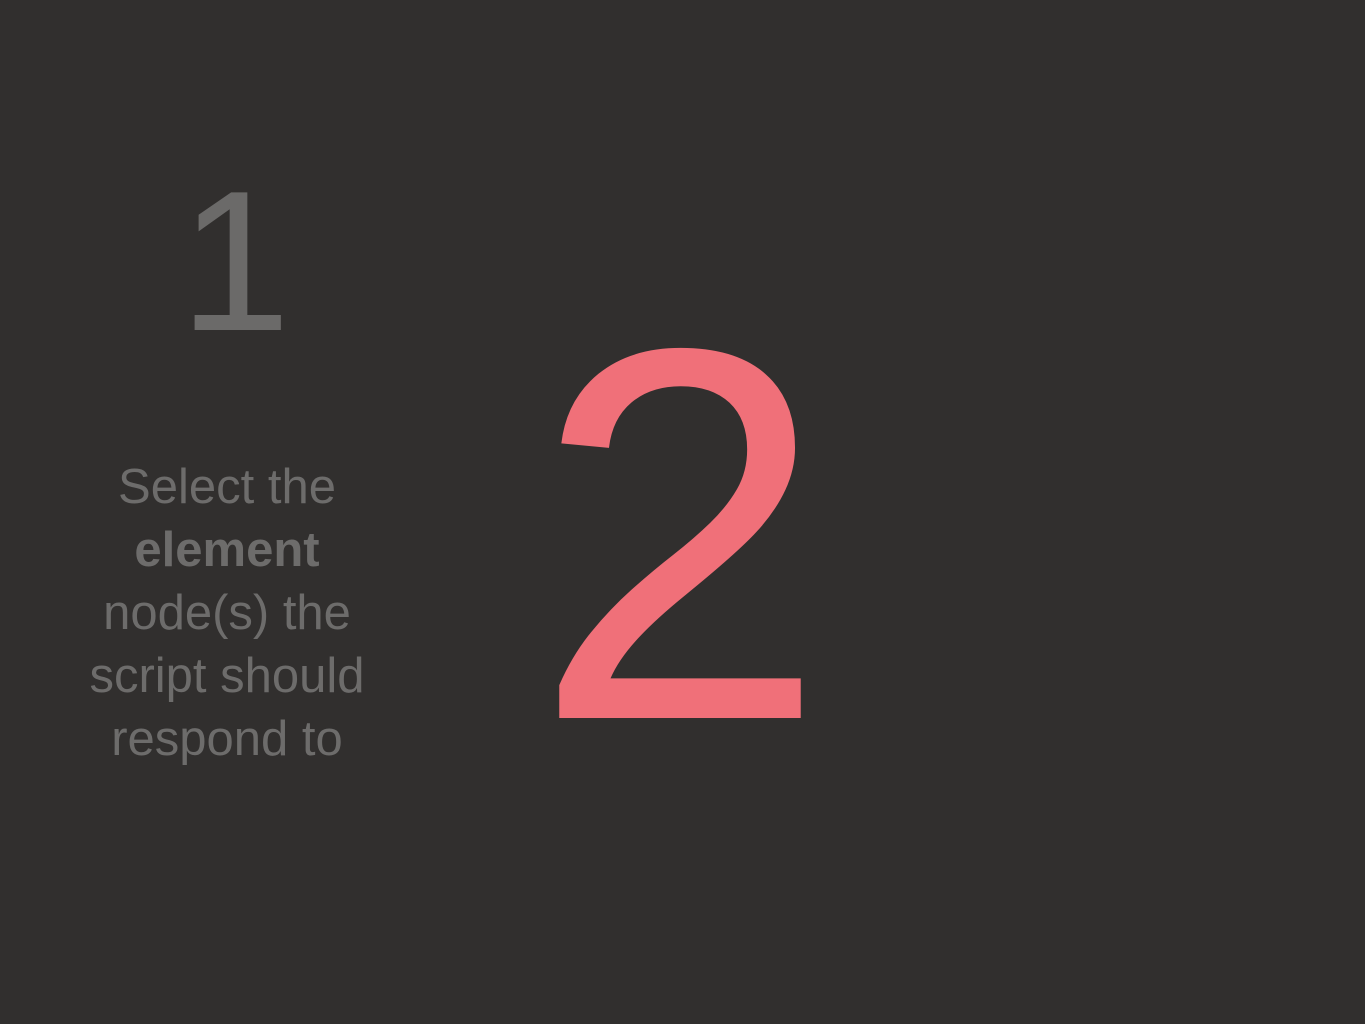 This screenshot has width=1365, height=1024. What do you see at coordinates (227, 739) in the screenshot?
I see `step-1-line-5: respond to` at bounding box center [227, 739].